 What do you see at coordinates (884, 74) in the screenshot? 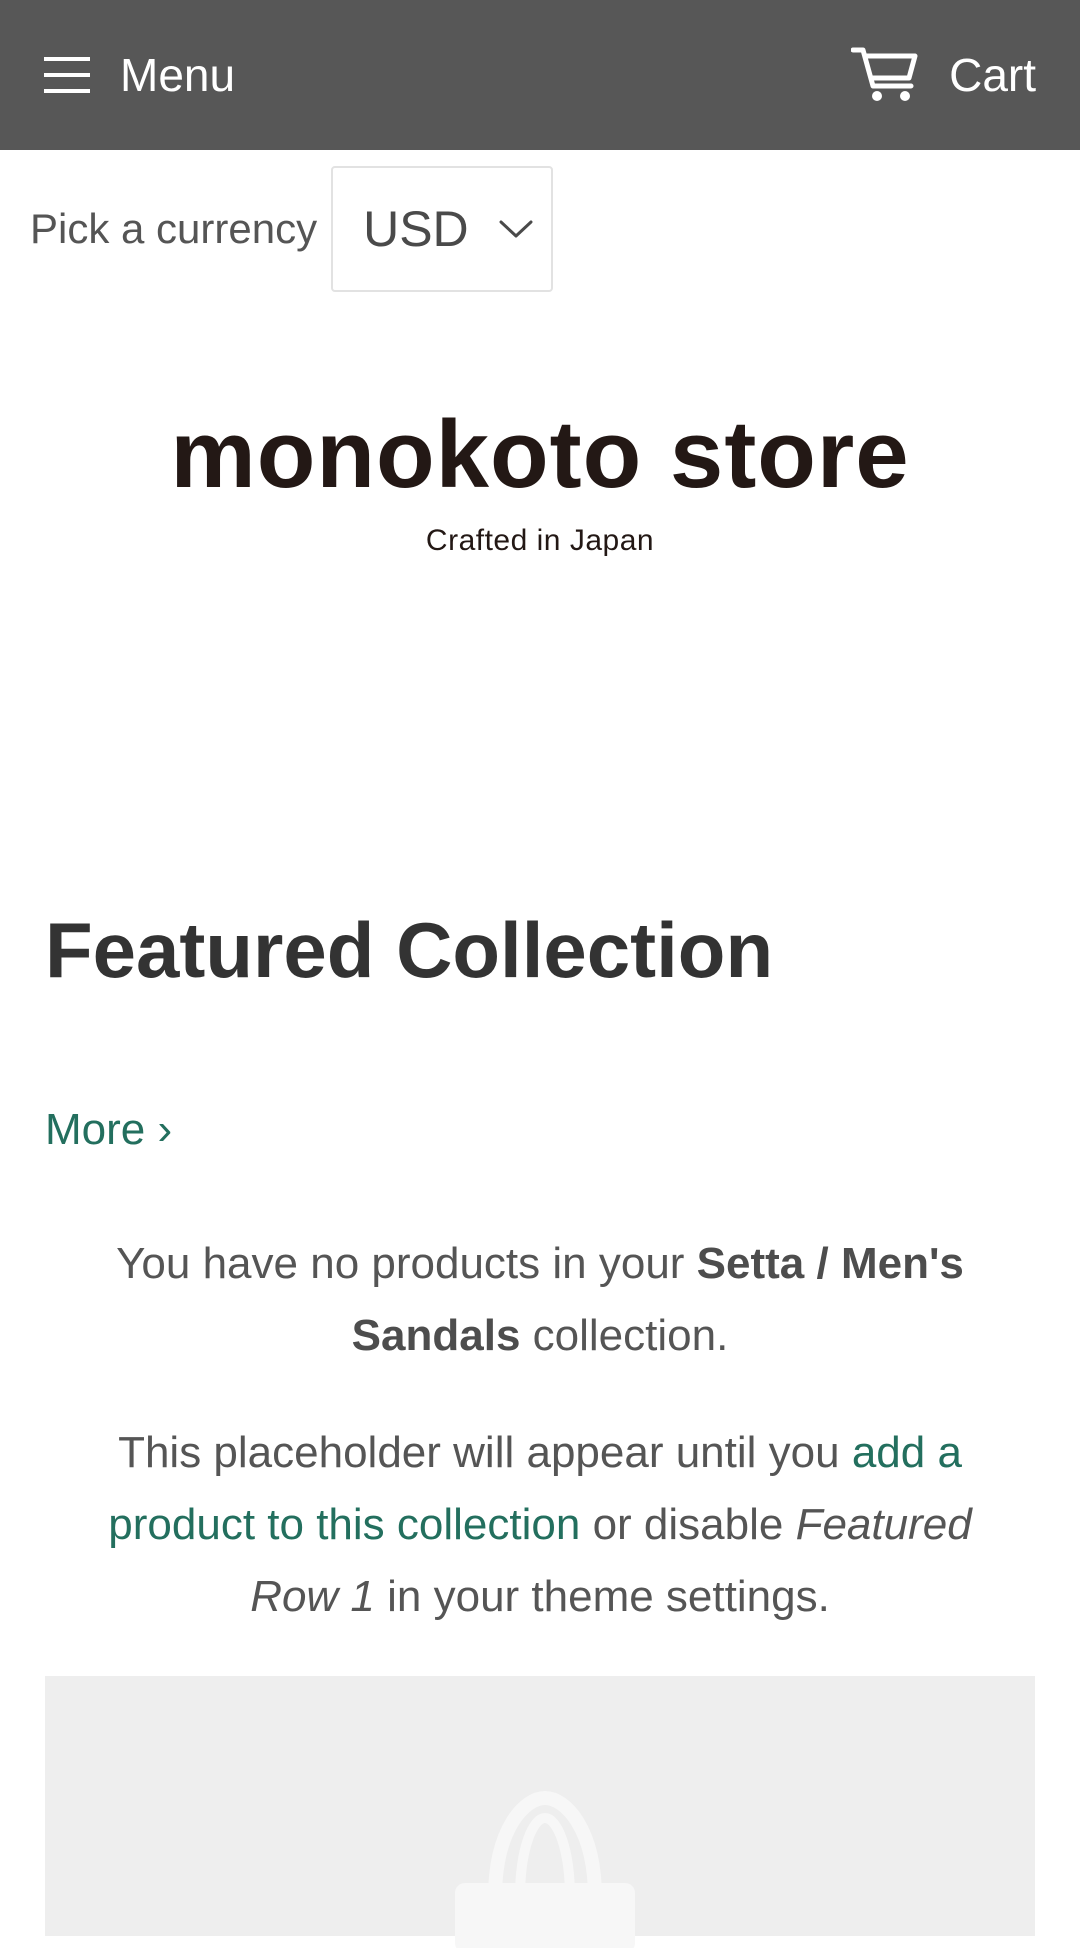
I see `shopping-cart-icon` at bounding box center [884, 74].